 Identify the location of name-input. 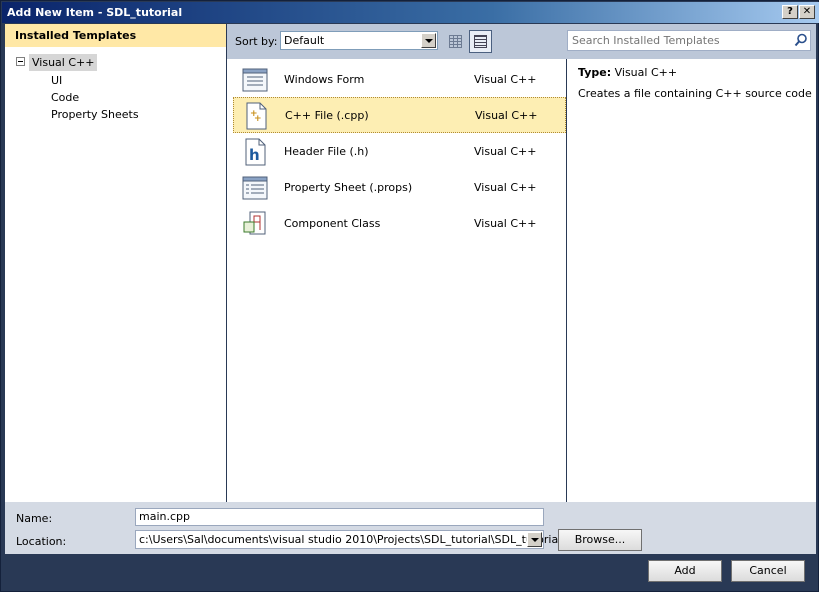
(339, 516).